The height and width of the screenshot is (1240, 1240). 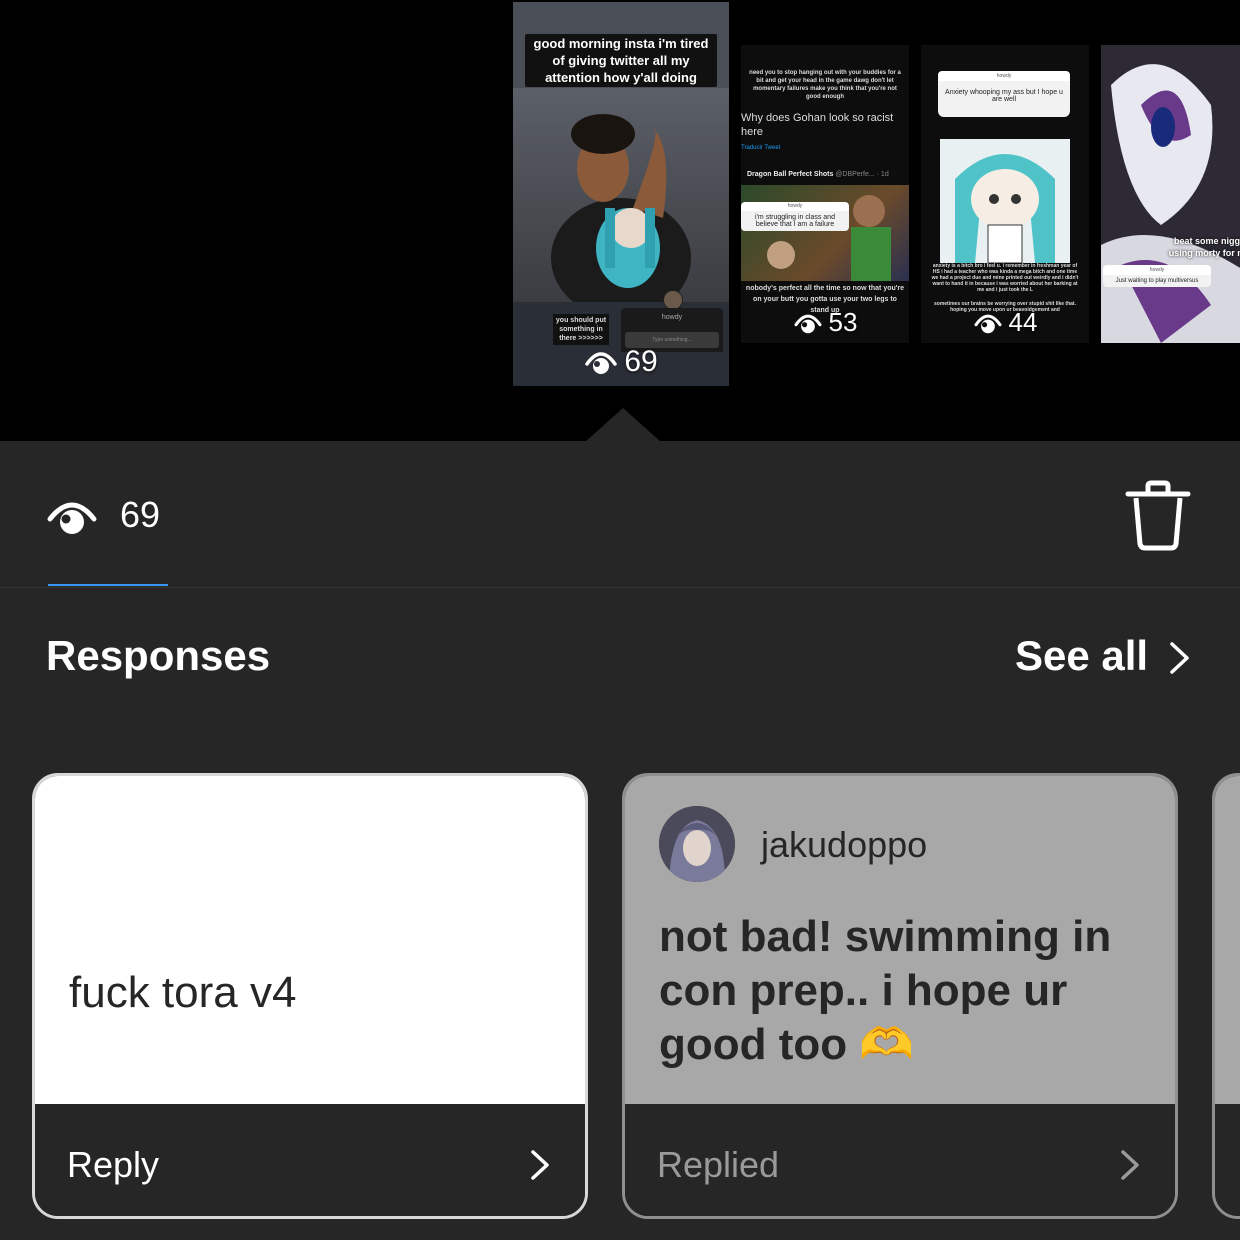 I want to click on viewers-tab-indicator, so click(x=108, y=585).